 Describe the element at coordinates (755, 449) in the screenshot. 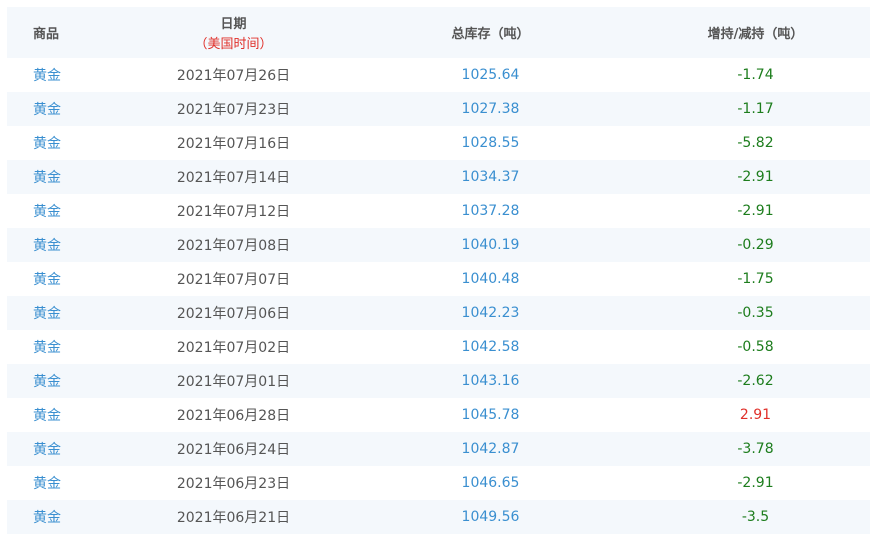

I see `change-cell: -3.78` at that location.